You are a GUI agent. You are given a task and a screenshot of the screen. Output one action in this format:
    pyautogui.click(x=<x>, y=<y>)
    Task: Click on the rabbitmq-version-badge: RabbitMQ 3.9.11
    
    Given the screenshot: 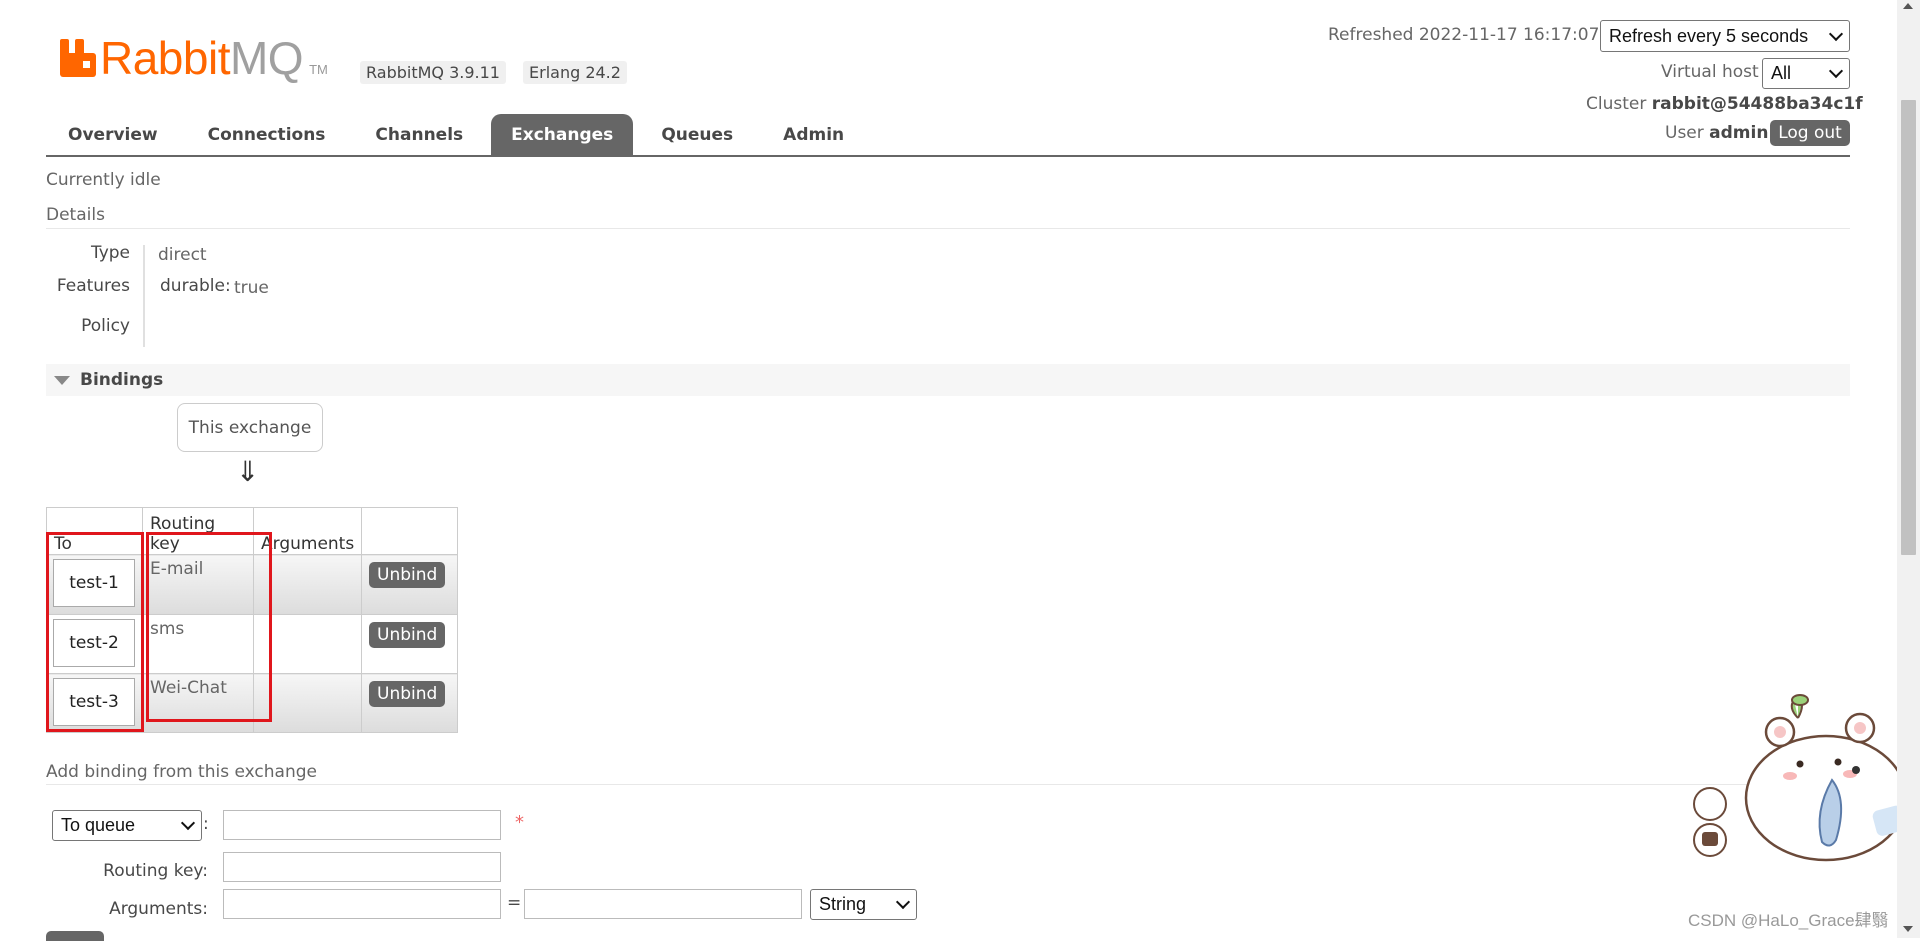 What is the action you would take?
    pyautogui.click(x=433, y=72)
    